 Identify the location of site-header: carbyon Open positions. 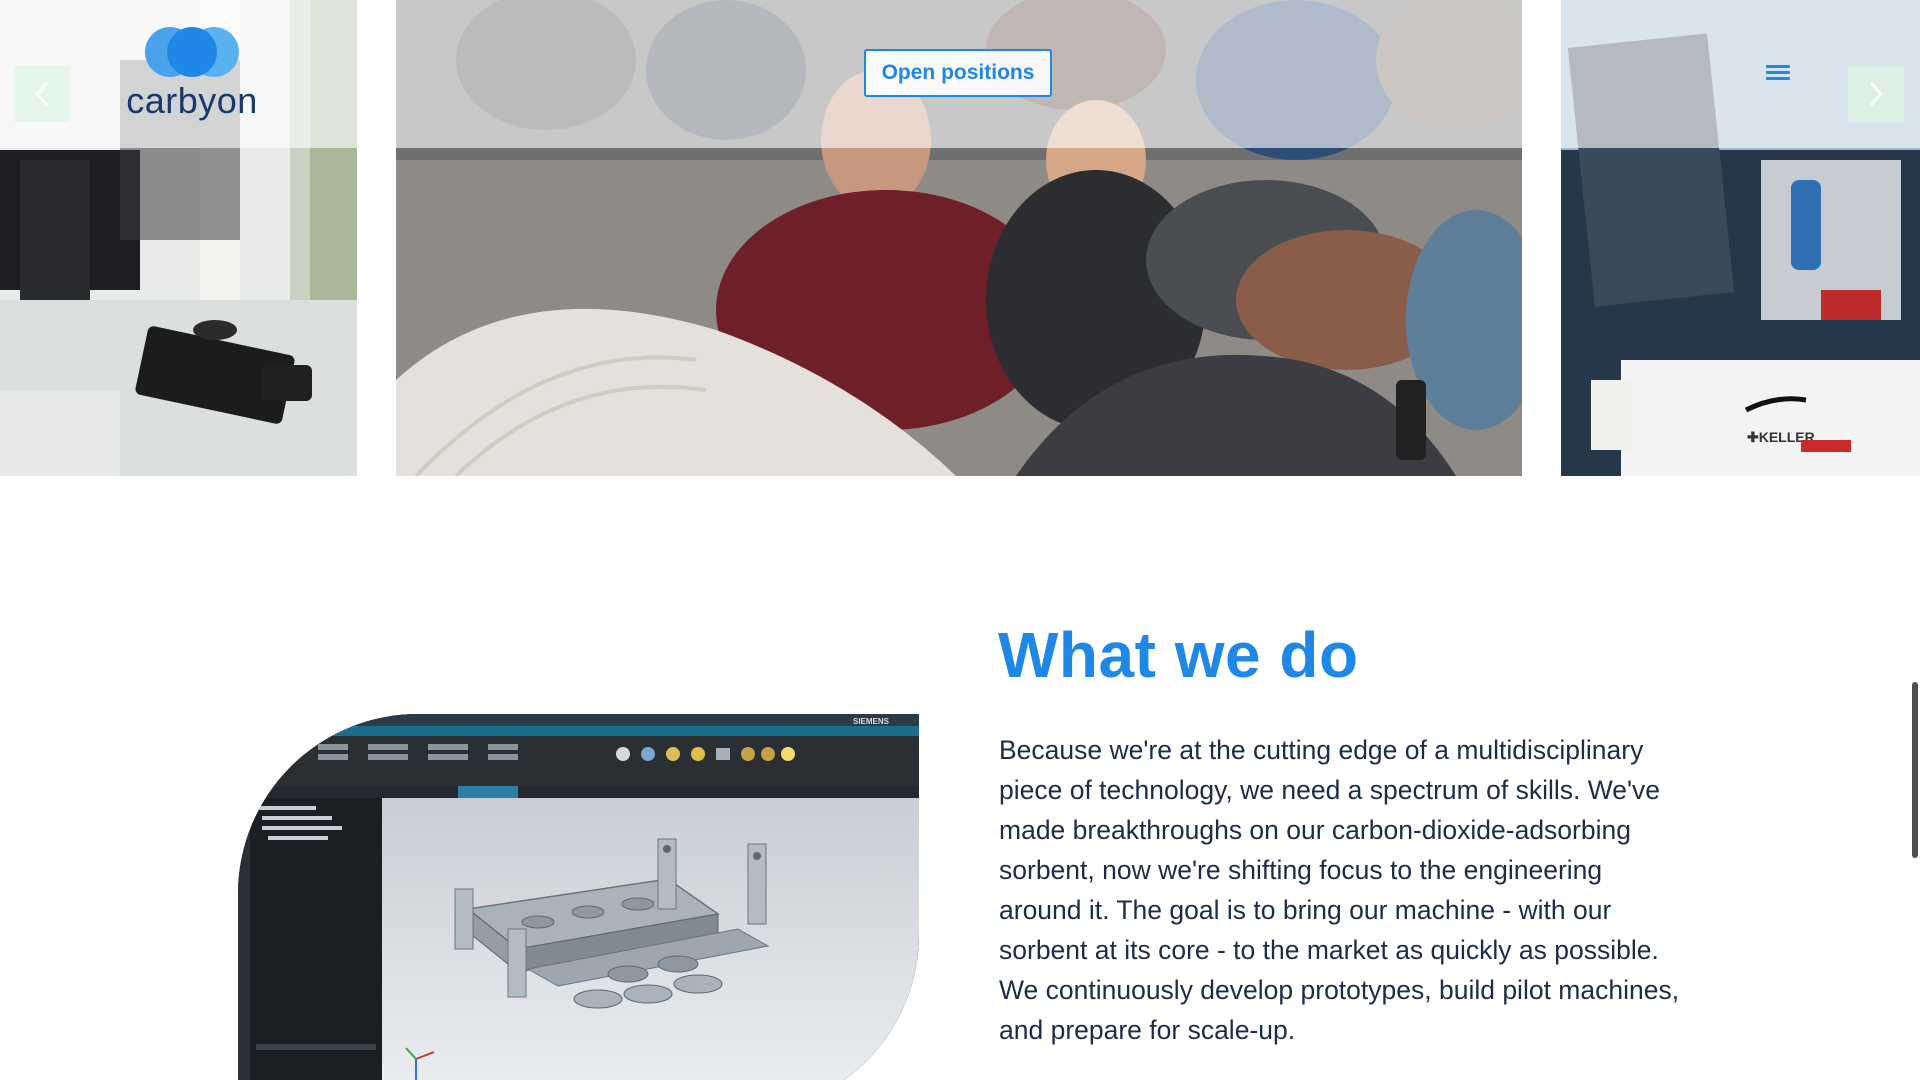
(960, 74).